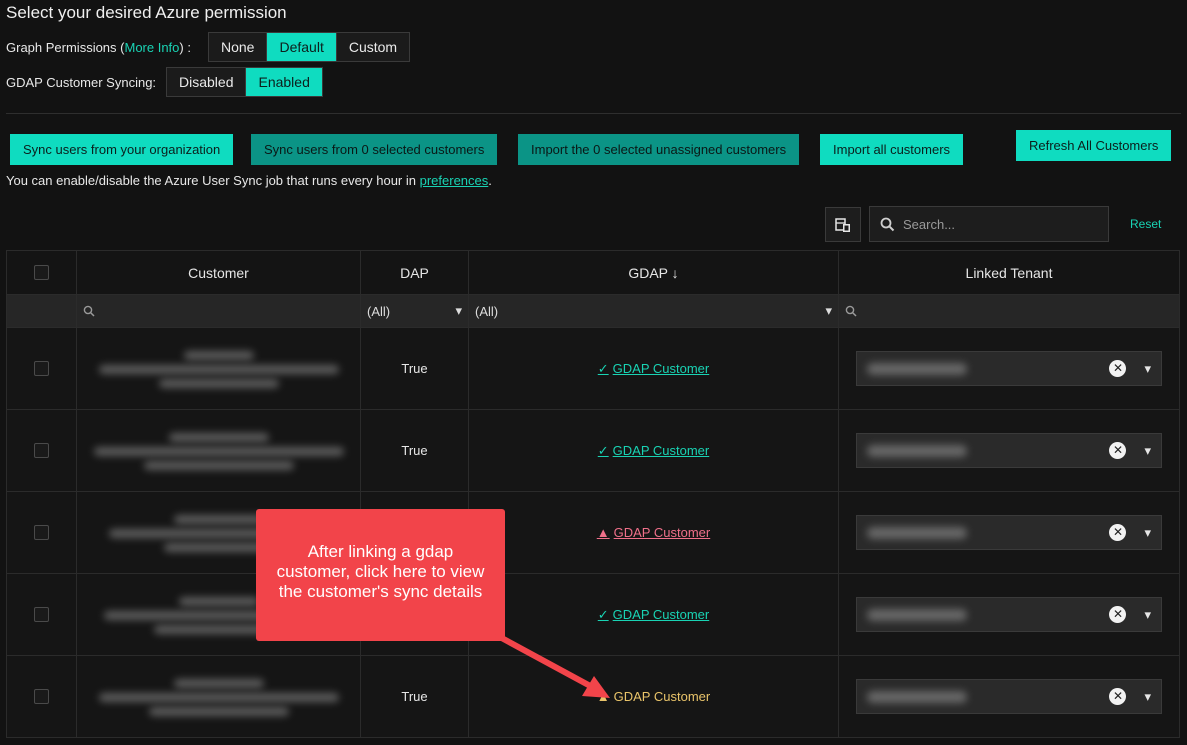  I want to click on graph-option-none: None, so click(238, 47).